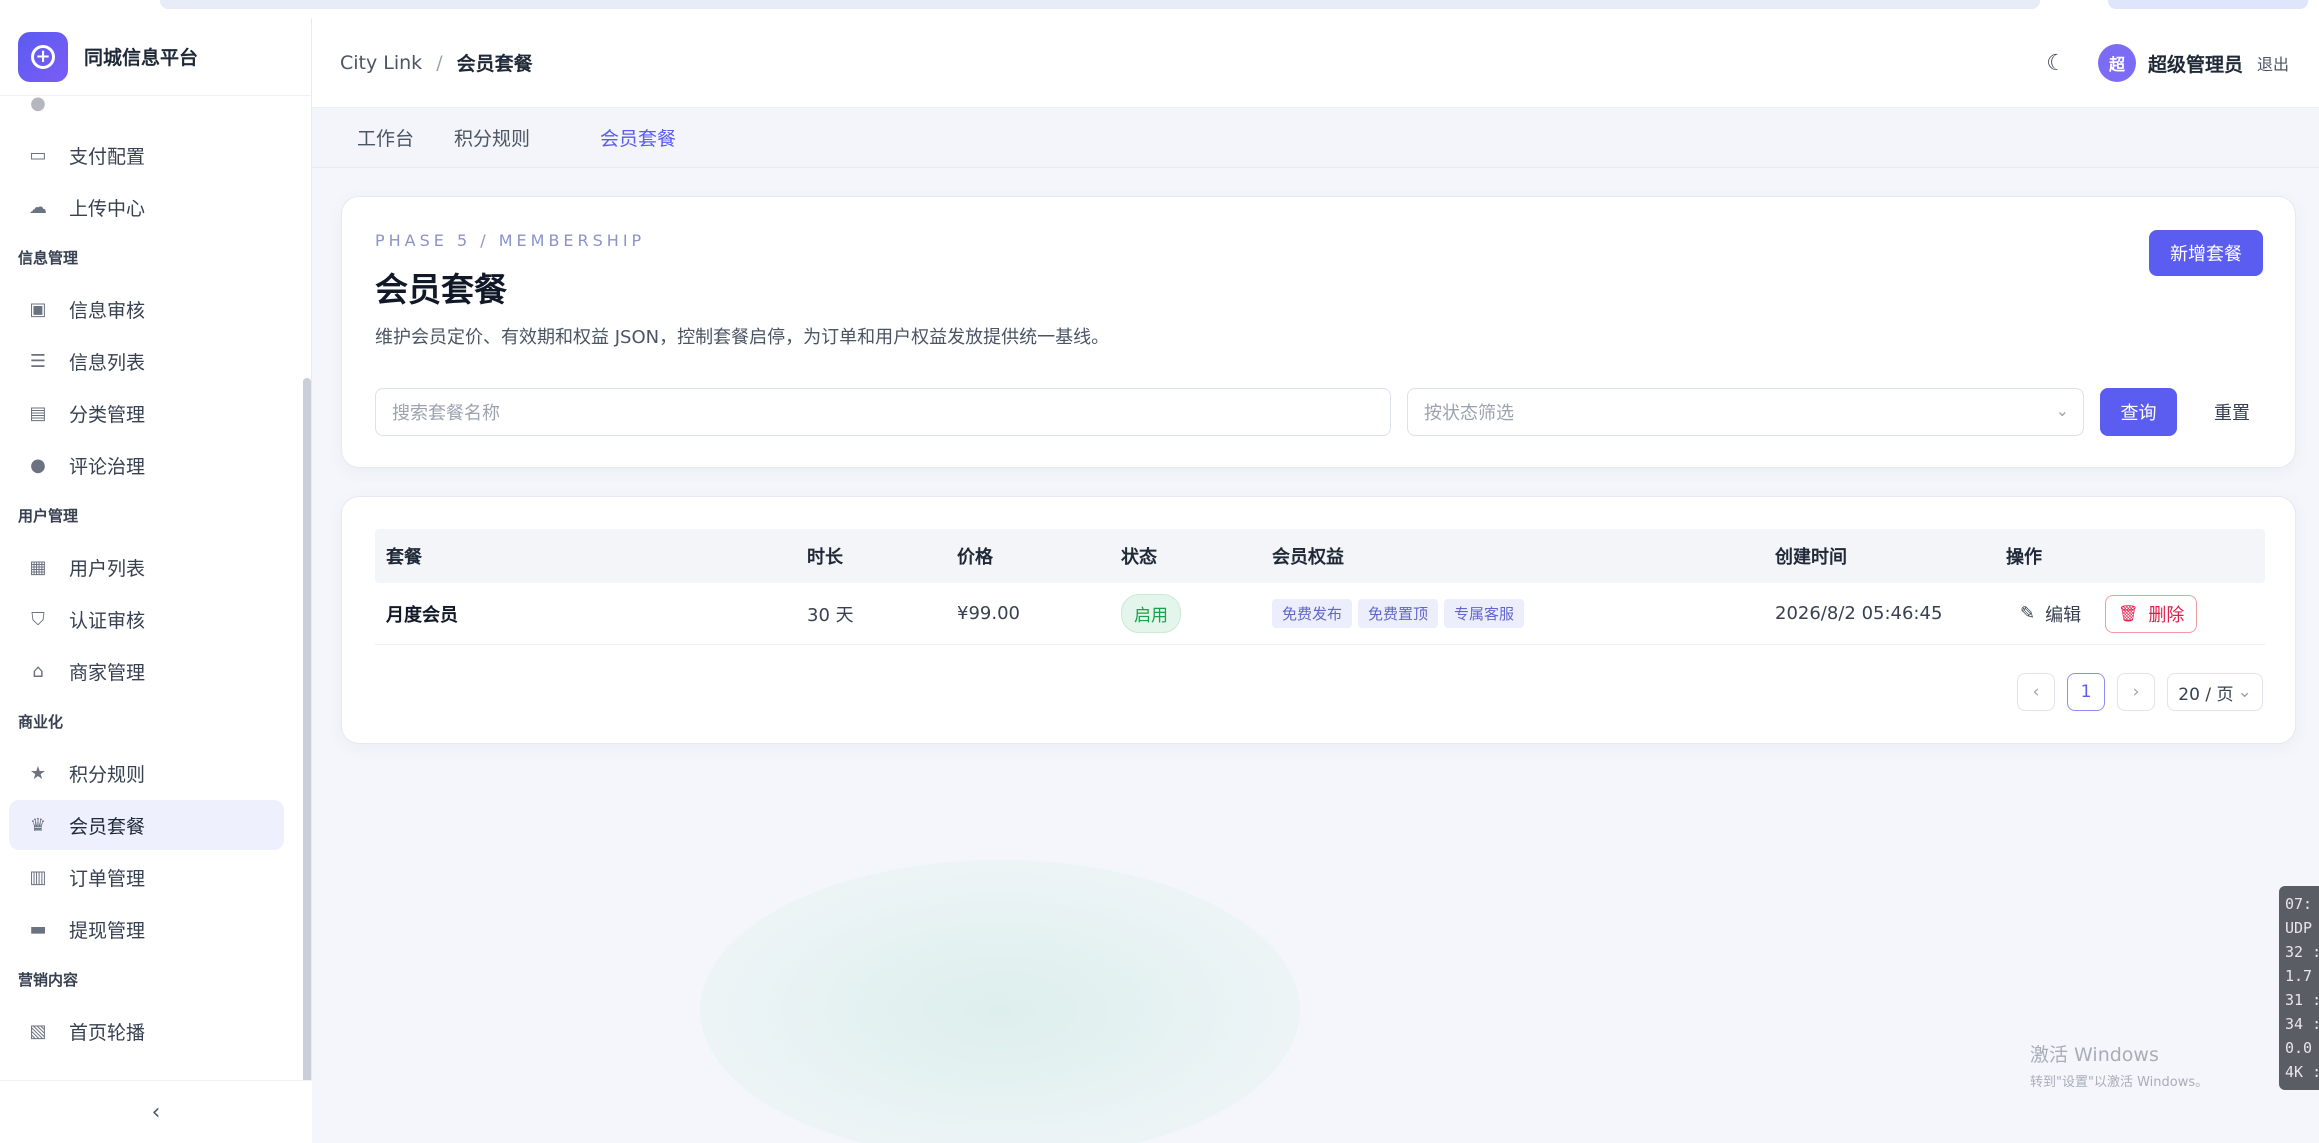  What do you see at coordinates (1859, 613) in the screenshot?
I see `created-time: 2026/8/2 05:46:45` at bounding box center [1859, 613].